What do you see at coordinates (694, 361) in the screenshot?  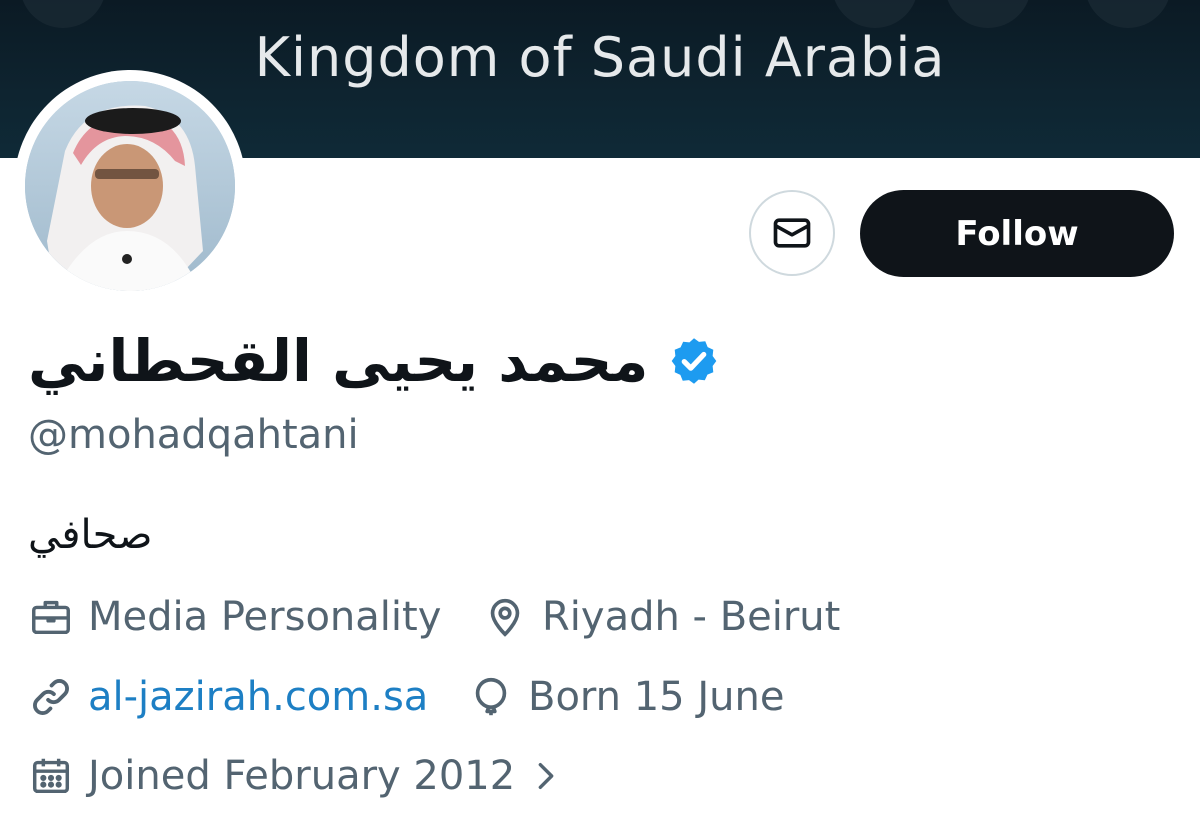 I see `verified-badge-icon` at bounding box center [694, 361].